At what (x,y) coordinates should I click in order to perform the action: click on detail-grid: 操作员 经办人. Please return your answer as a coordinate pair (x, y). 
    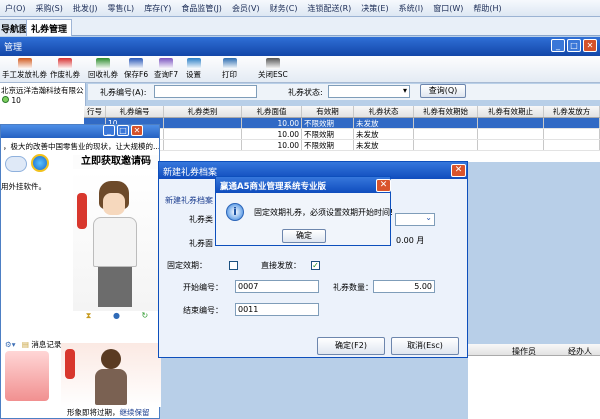
    Looking at the image, I should click on (534, 381).